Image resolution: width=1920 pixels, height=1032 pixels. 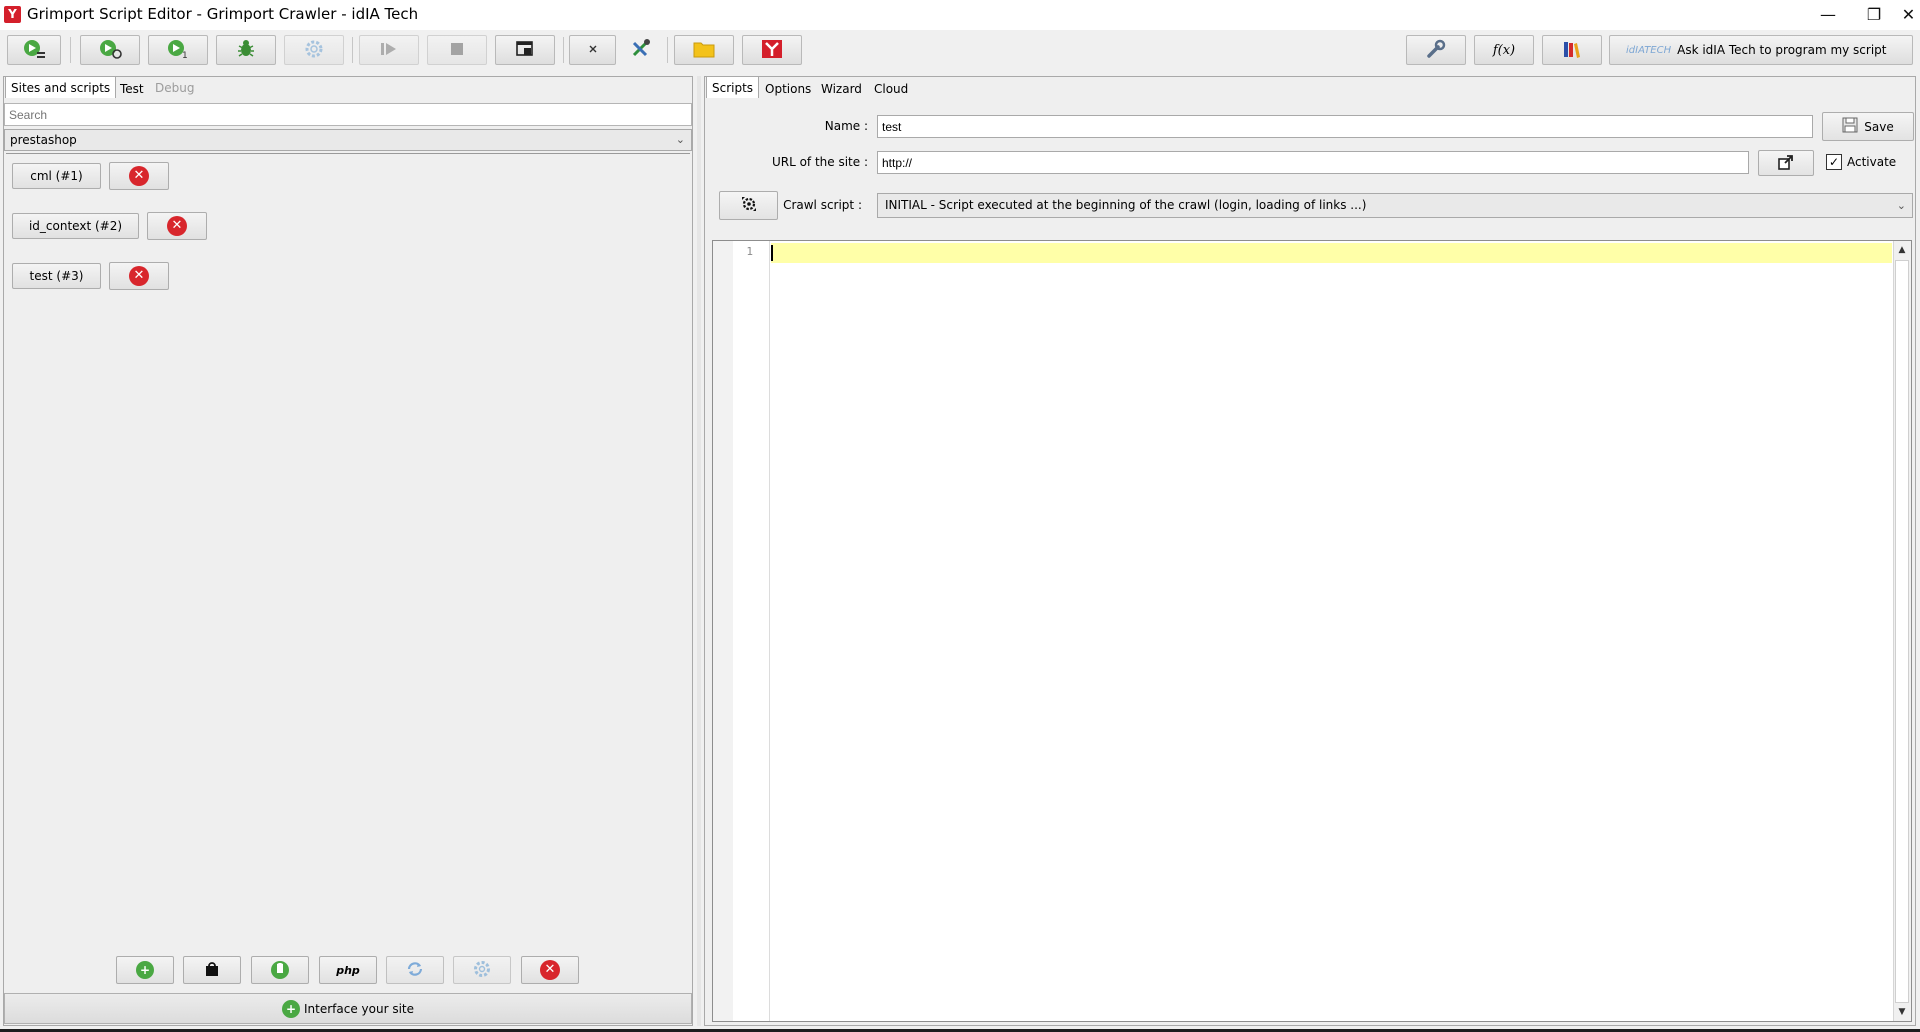 I want to click on delete-site-button: ✕, so click(x=550, y=970).